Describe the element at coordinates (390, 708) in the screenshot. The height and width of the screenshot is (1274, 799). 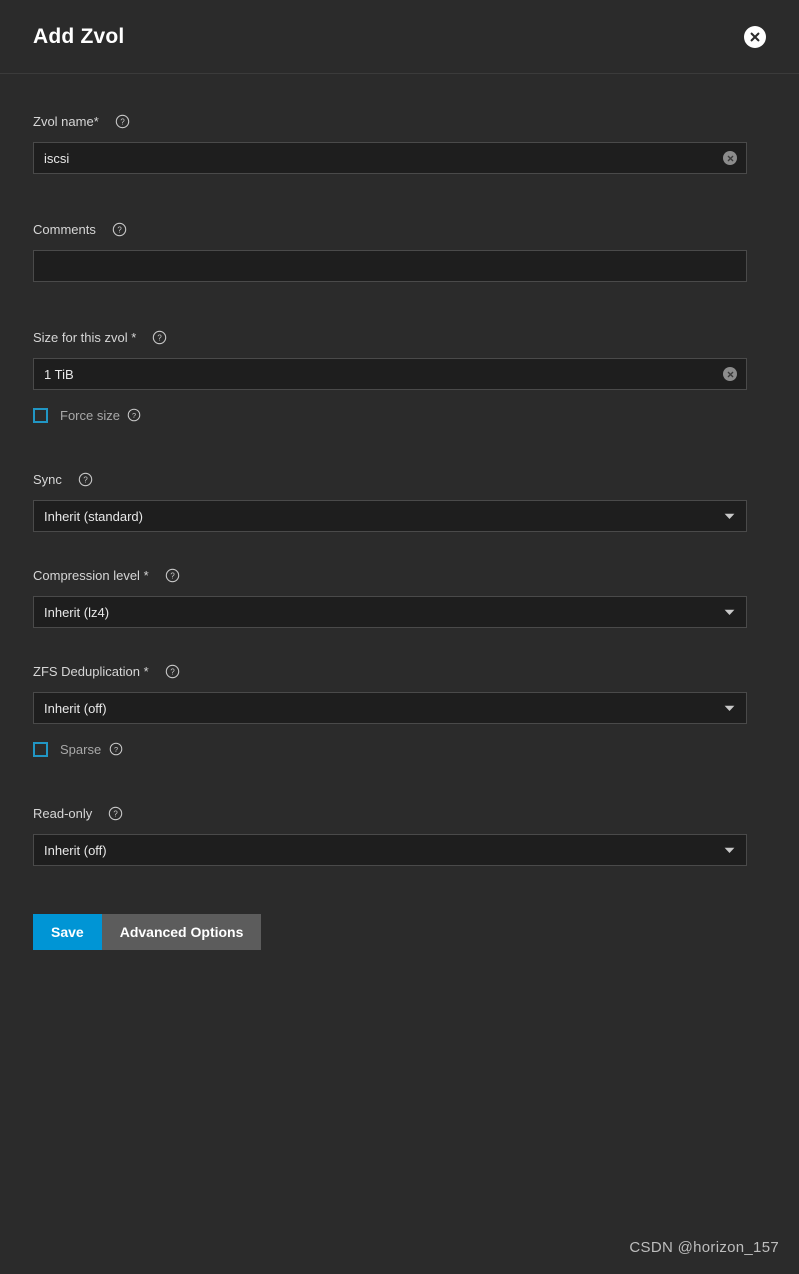
I see `zfs-deduplication-select: Inherit (off)` at that location.